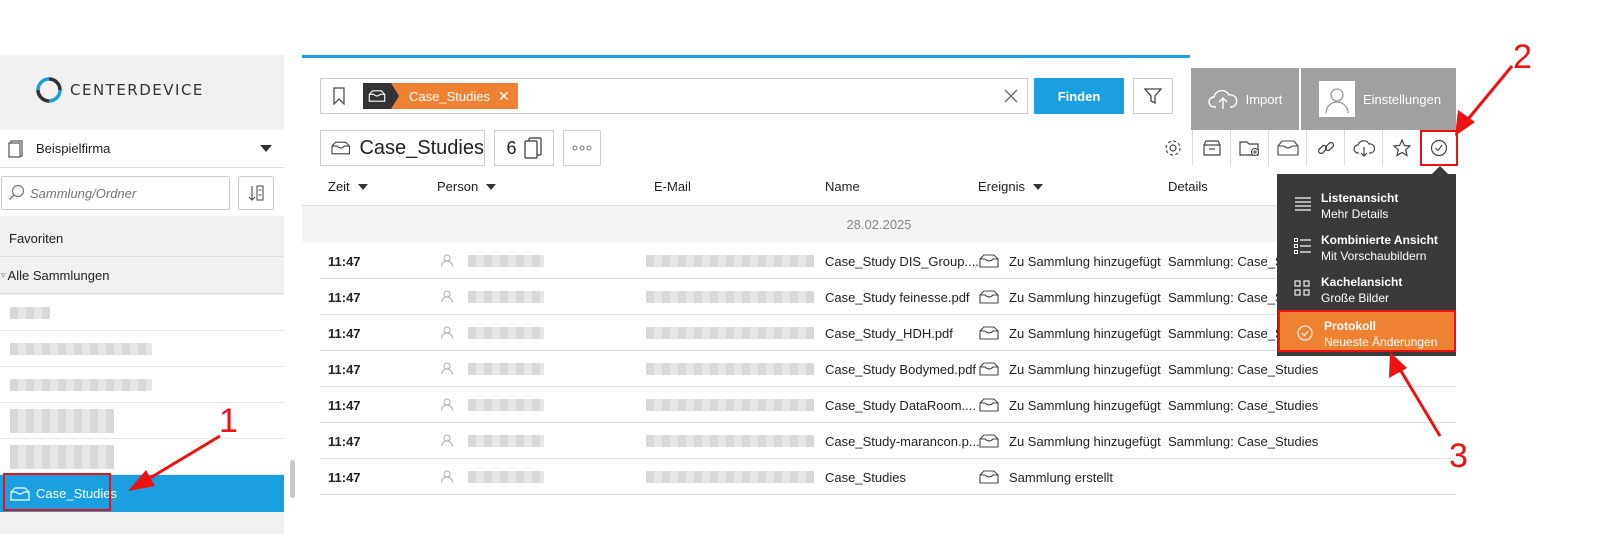 The image size is (1600, 534). Describe the element at coordinates (339, 96) in the screenshot. I see `bookmark-icon` at that location.